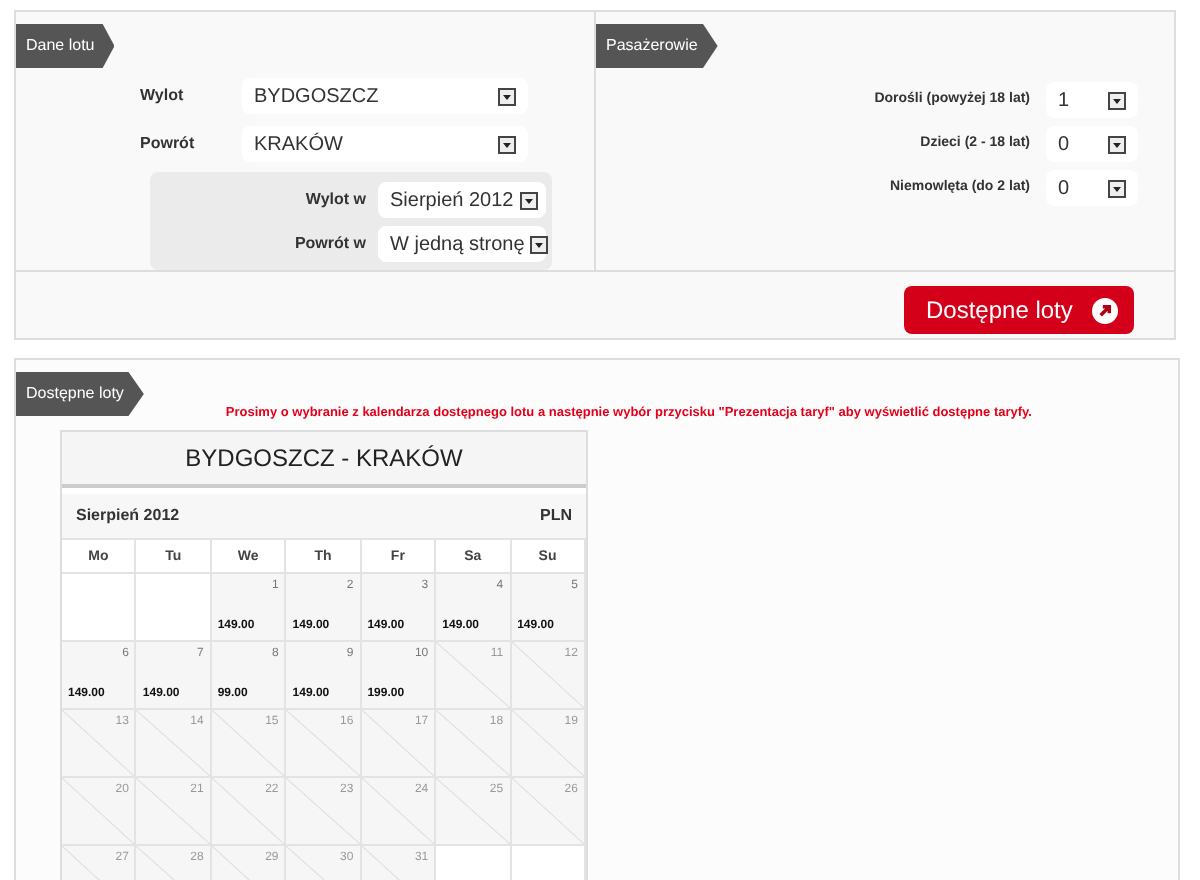 This screenshot has width=1200, height=880. What do you see at coordinates (385, 144) in the screenshot?
I see `select-field: KRAKÓW` at bounding box center [385, 144].